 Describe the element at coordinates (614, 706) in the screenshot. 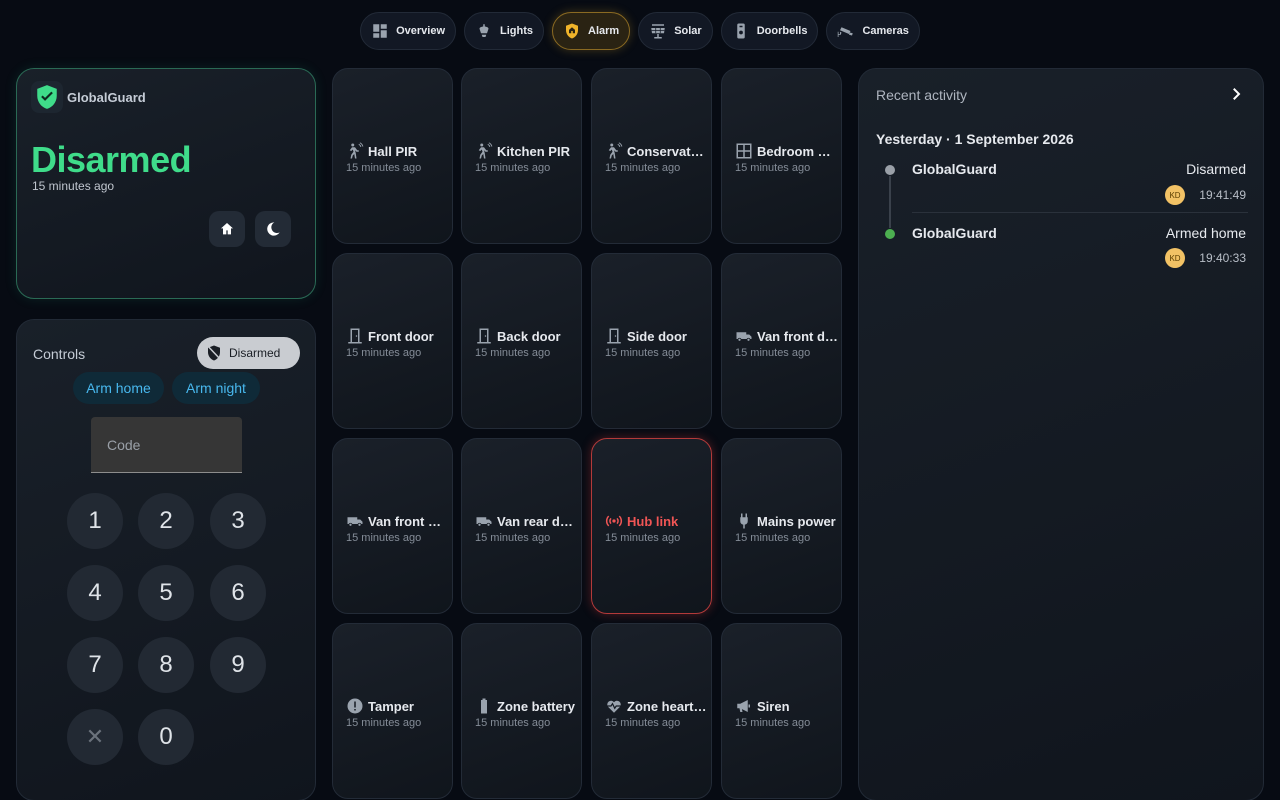

I see `heart-pulse-icon` at that location.